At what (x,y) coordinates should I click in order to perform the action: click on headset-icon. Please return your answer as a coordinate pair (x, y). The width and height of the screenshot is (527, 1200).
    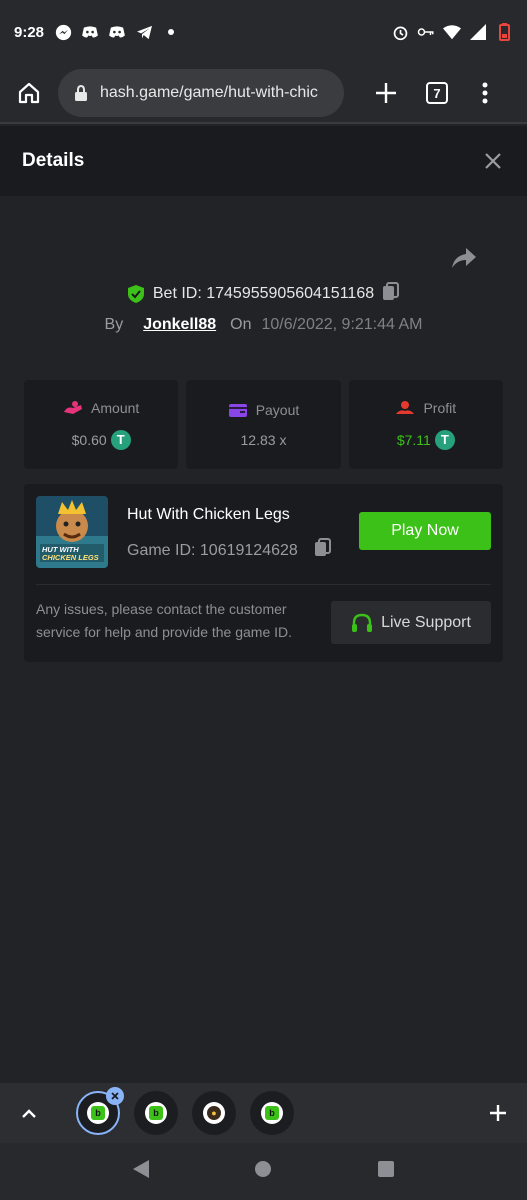
    Looking at the image, I should click on (362, 622).